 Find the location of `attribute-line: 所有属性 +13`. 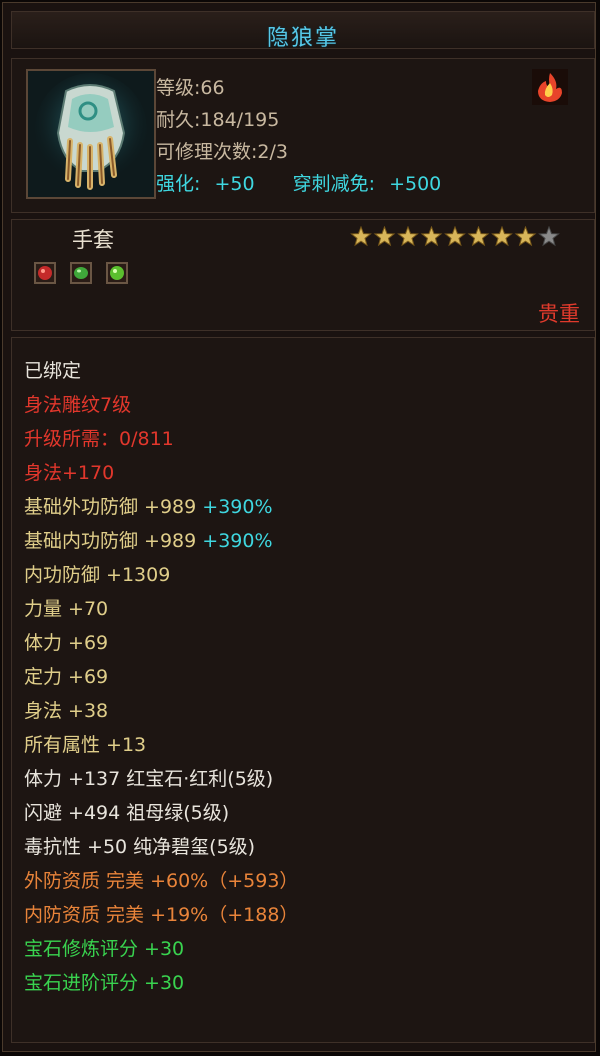

attribute-line: 所有属性 +13 is located at coordinates (85, 745).